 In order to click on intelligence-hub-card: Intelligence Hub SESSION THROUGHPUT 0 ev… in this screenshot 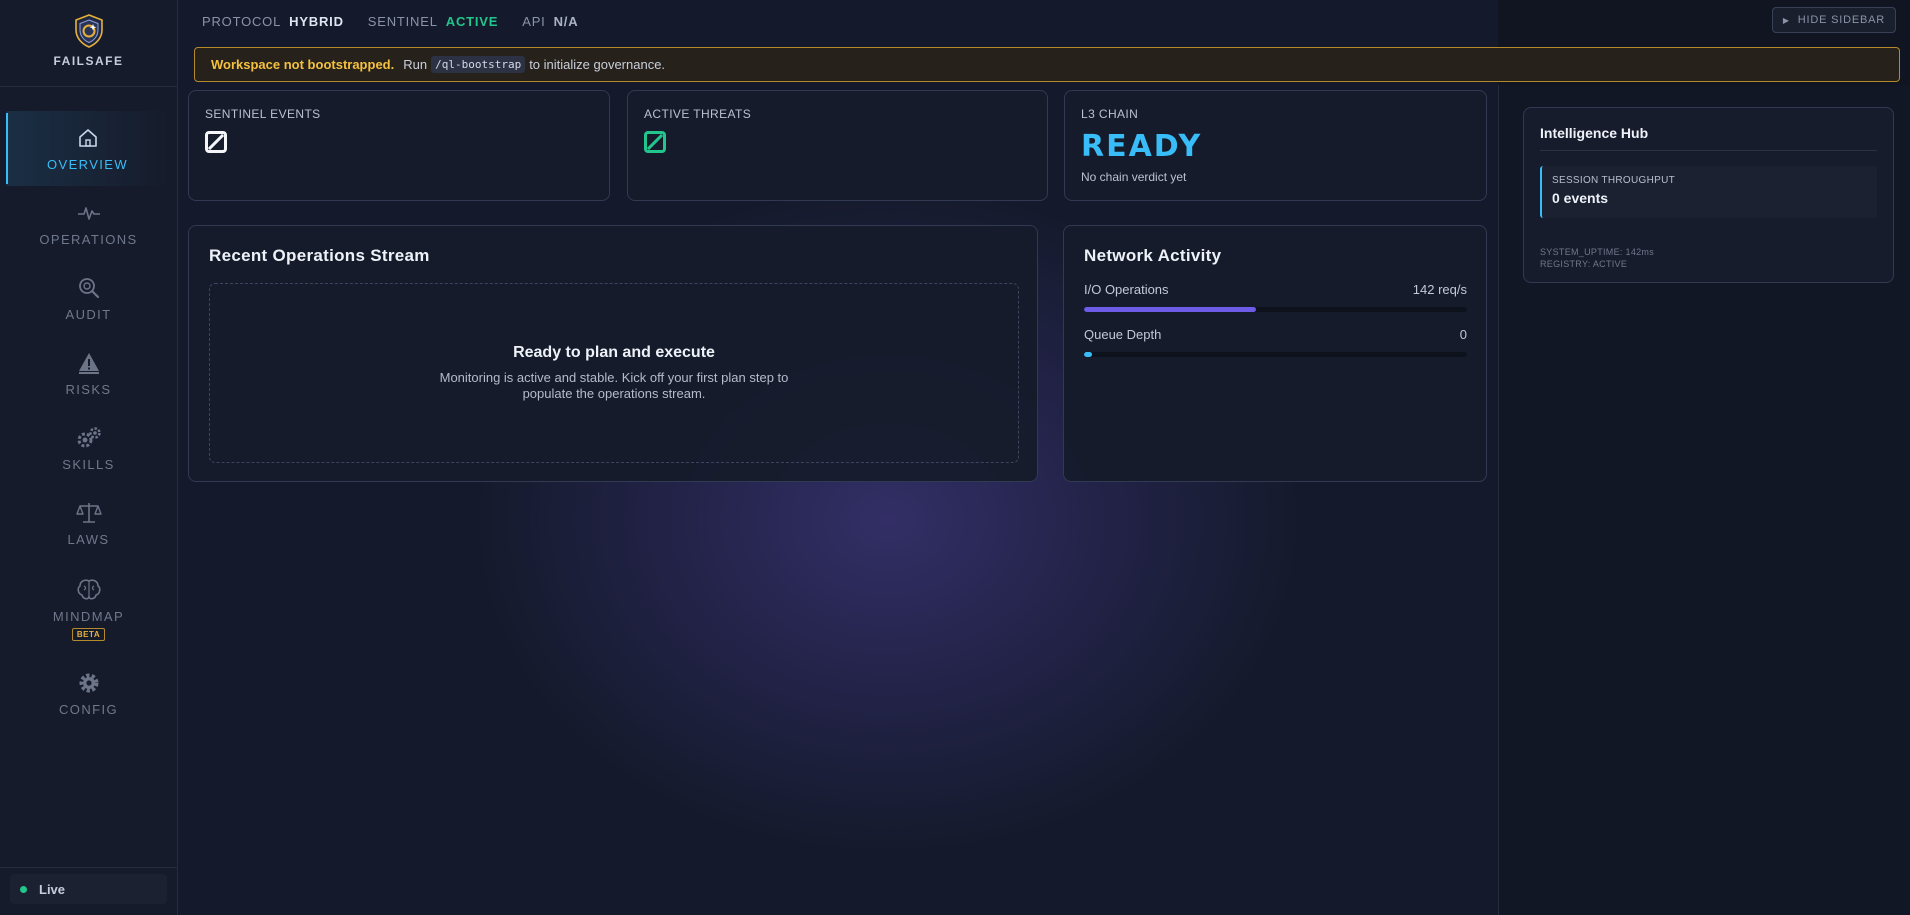, I will do `click(1708, 195)`.